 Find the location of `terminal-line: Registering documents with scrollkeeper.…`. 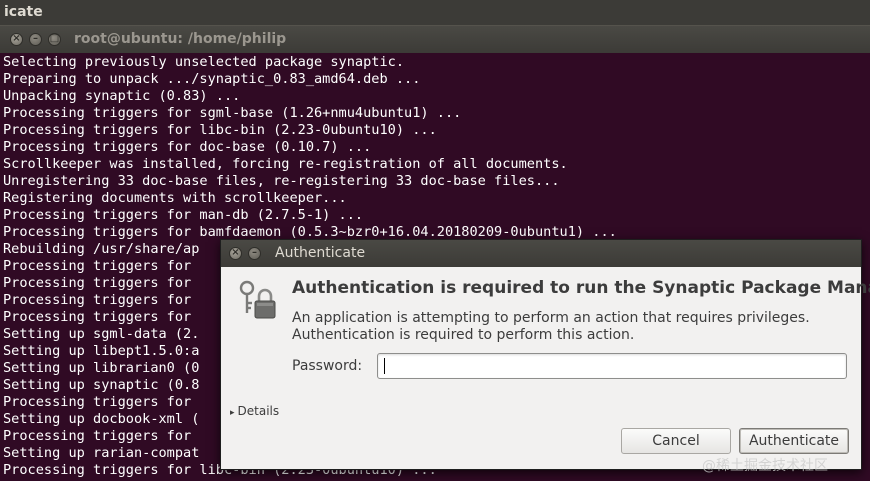

terminal-line: Registering documents with scrollkeeper.… is located at coordinates (175, 198).